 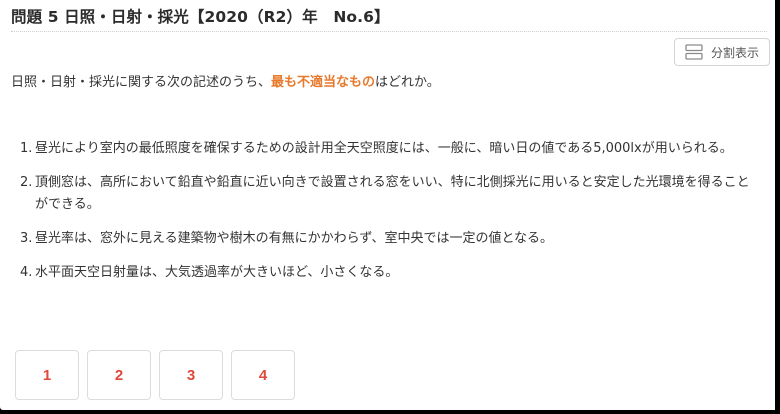 I want to click on page-title: 問題 5 日照・日射・採光【2020（R2）年 No.6】, so click(x=200, y=17).